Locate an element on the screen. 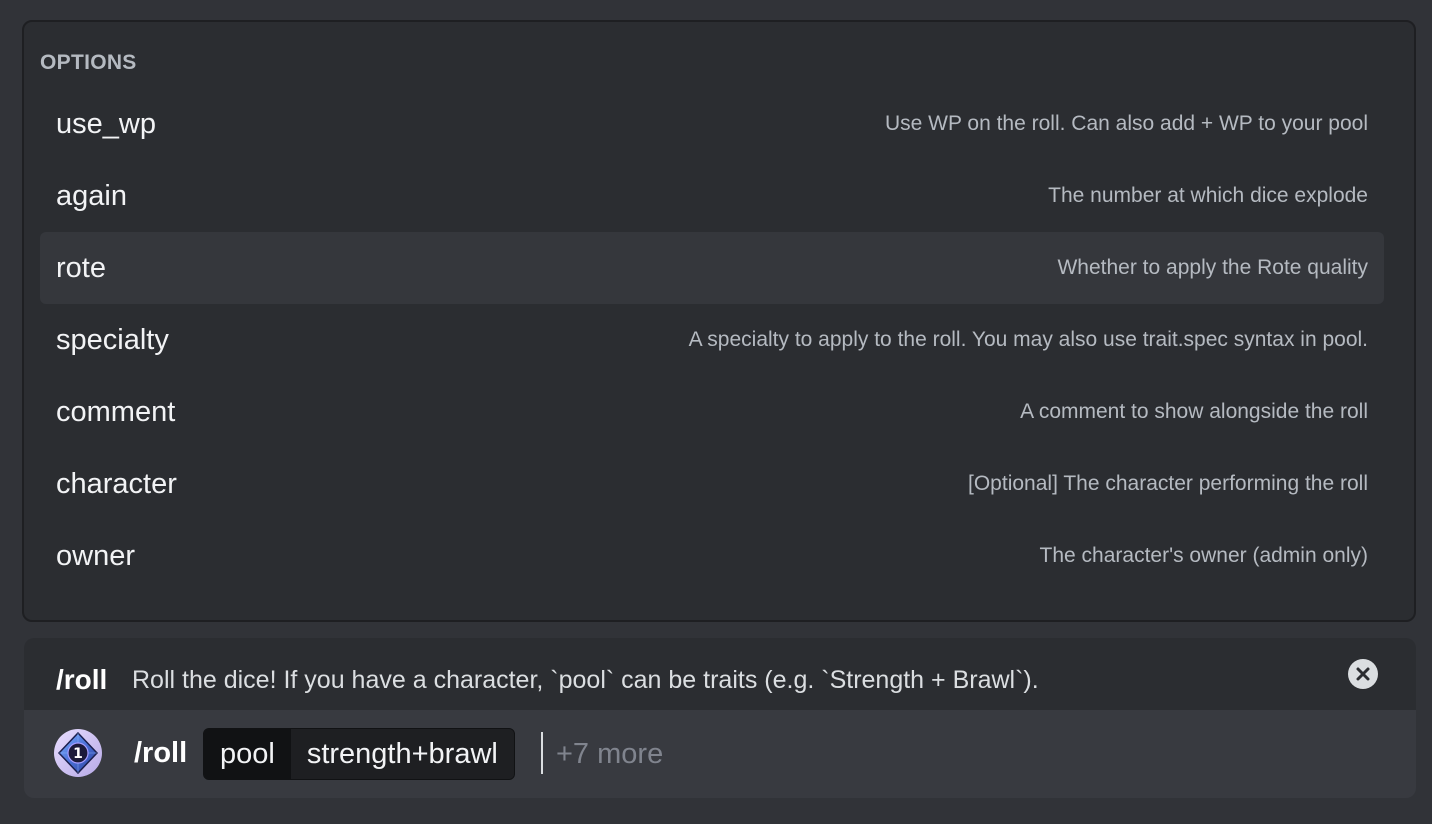 The image size is (1432, 824). d10-die-icon: 1 is located at coordinates (78, 753).